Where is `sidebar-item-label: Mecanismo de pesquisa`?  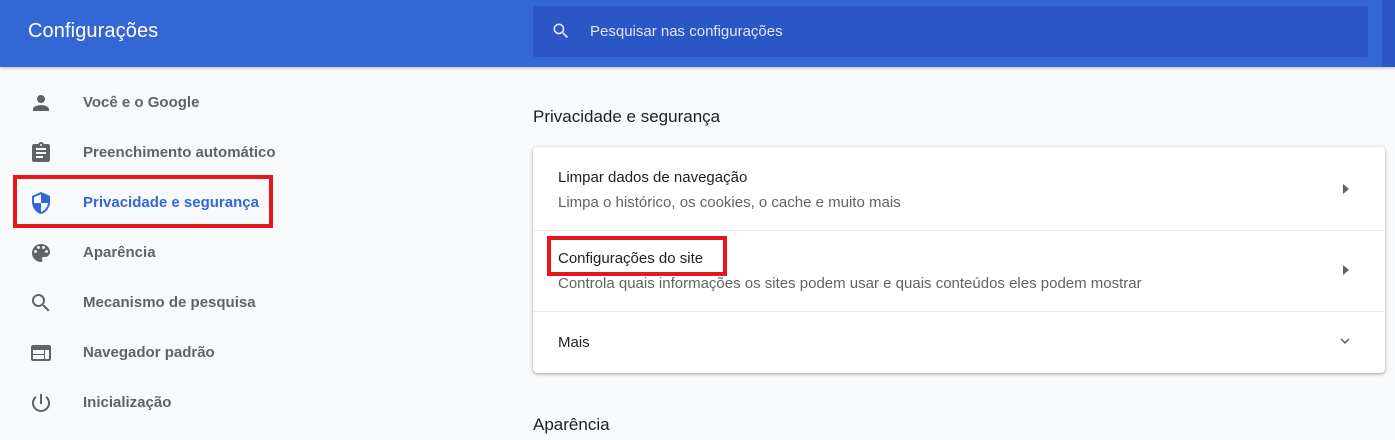 sidebar-item-label: Mecanismo de pesquisa is located at coordinates (169, 302).